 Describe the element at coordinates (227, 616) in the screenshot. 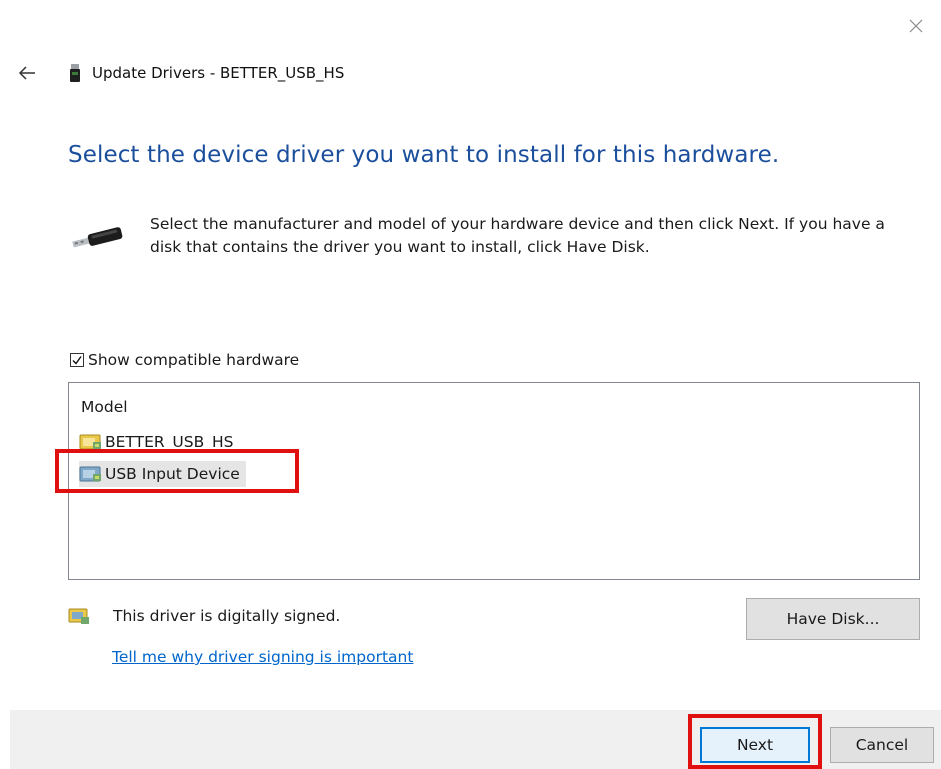

I see `signing-status-text: This driver is digitally signed.` at that location.